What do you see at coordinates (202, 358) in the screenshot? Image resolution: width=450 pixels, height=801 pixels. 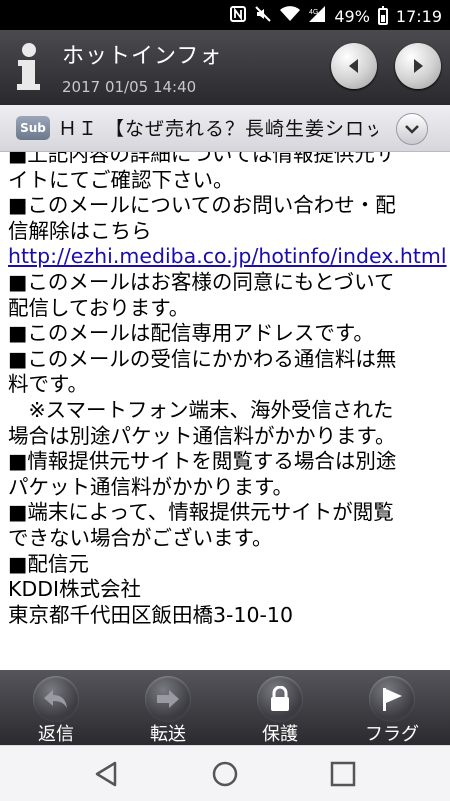 I see `body-line: ■このメールの受信にかかわる通信料は無` at bounding box center [202, 358].